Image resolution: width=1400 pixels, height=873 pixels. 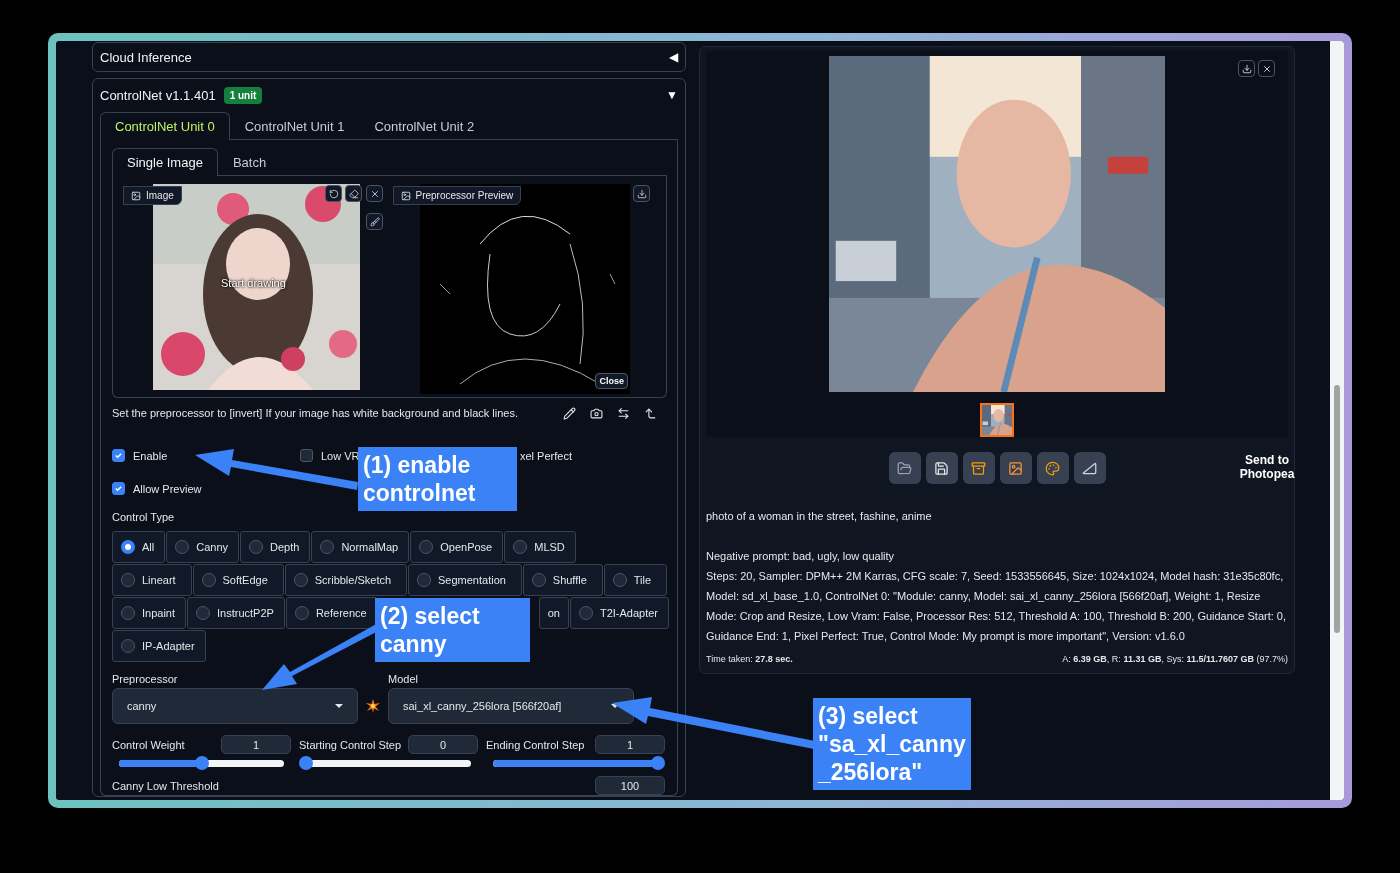 I want to click on slider-label: Starting Control Step, so click(x=350, y=744).